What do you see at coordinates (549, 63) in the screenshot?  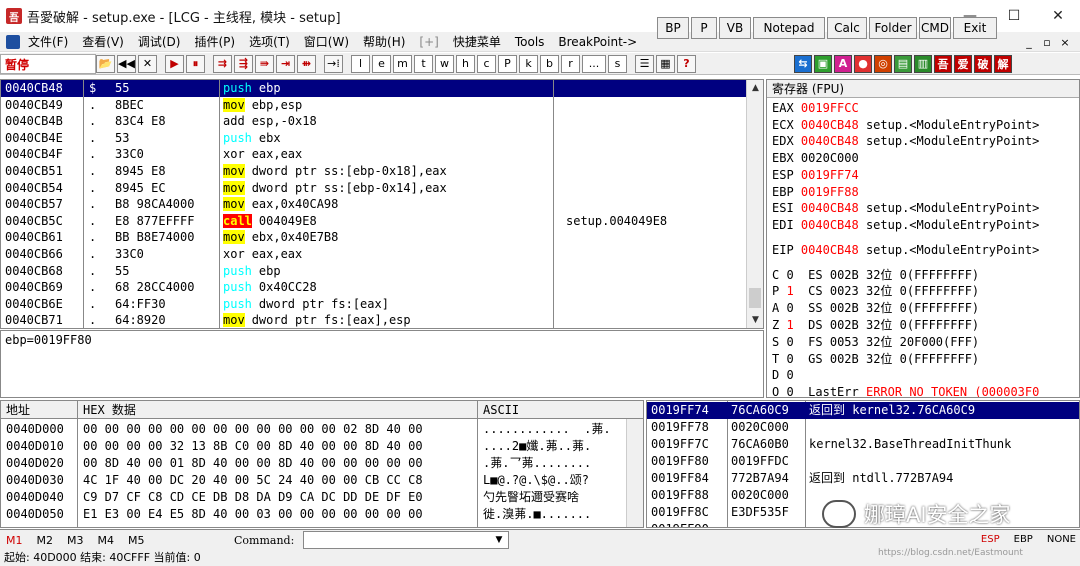 I see `breakpoints-window-button: b` at bounding box center [549, 63].